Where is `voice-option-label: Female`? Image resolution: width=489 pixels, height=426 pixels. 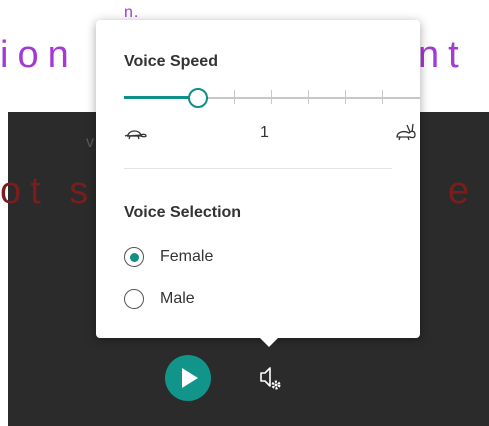 voice-option-label: Female is located at coordinates (187, 256).